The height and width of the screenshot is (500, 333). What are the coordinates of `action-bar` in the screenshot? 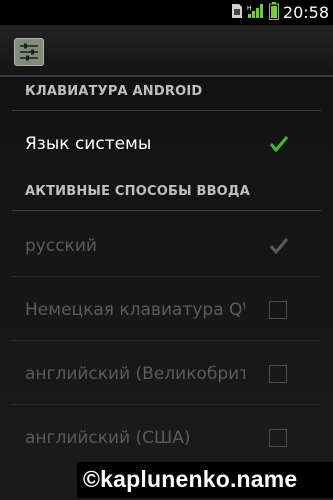 It's located at (166, 51).